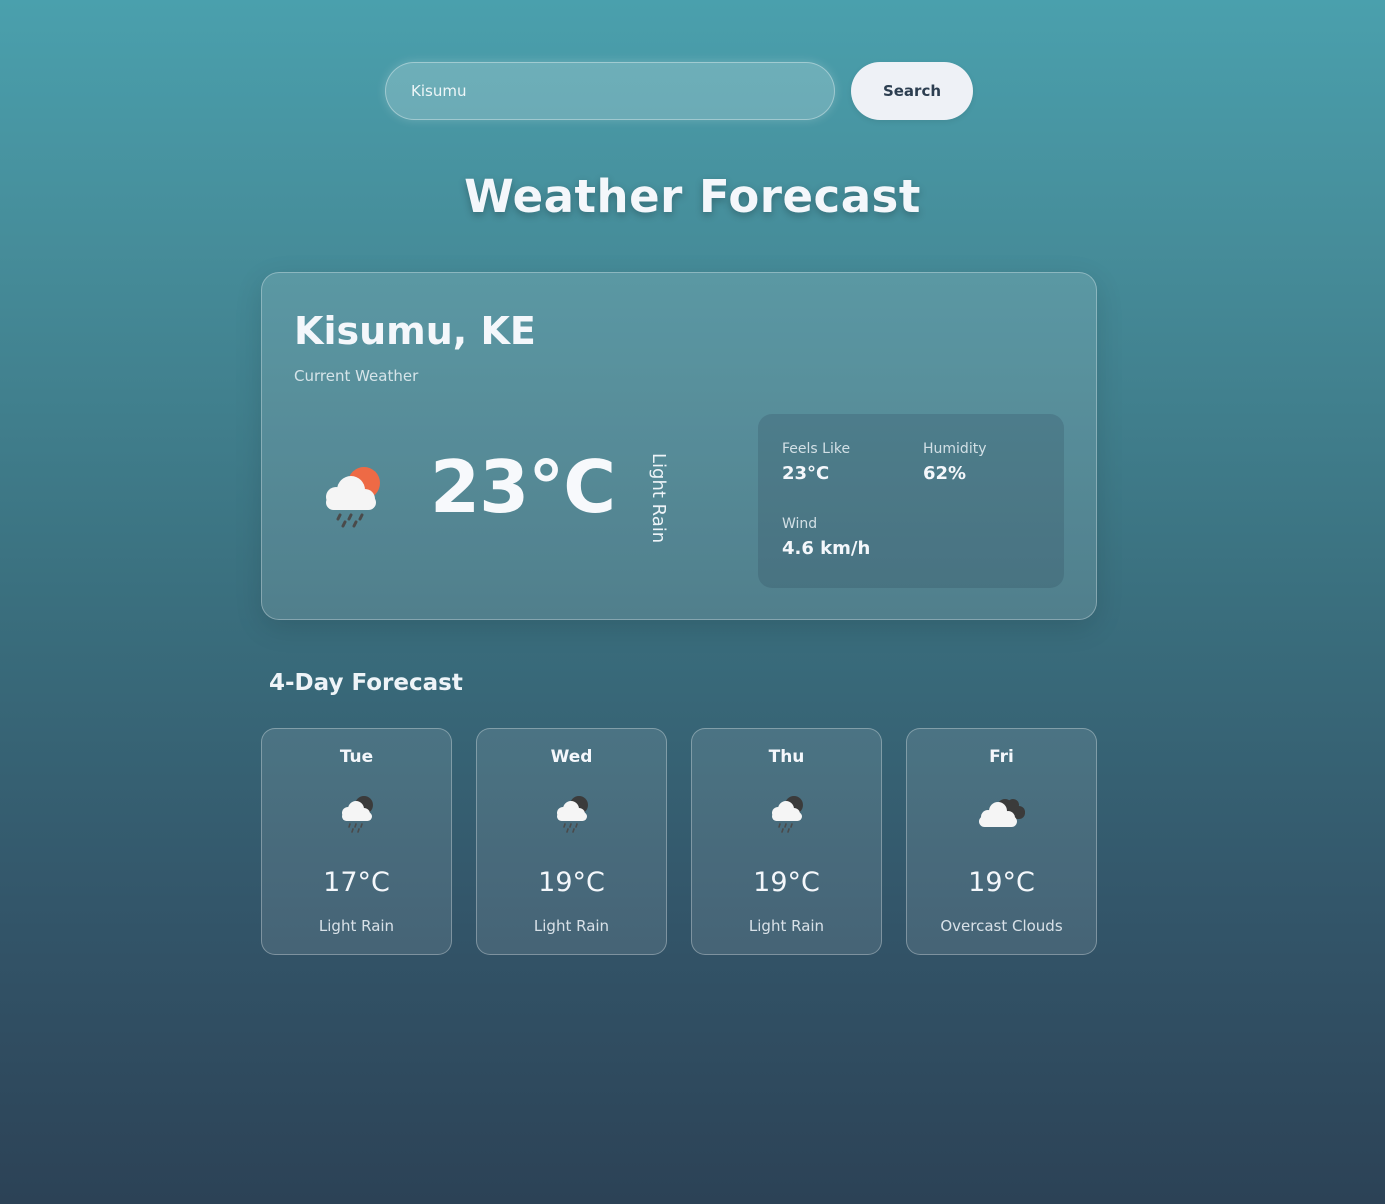  I want to click on wind-value: 4.6 km/h, so click(826, 548).